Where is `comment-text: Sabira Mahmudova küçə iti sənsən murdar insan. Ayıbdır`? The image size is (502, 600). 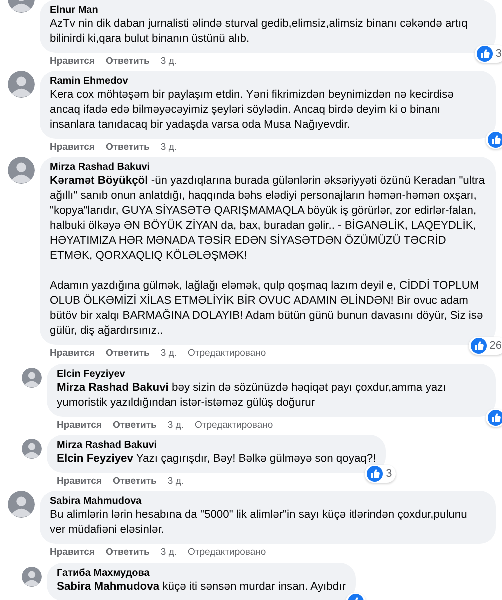 comment-text: Sabira Mahmudova küçə iti sənsən murdar insan. Ayıbdır is located at coordinates (201, 587).